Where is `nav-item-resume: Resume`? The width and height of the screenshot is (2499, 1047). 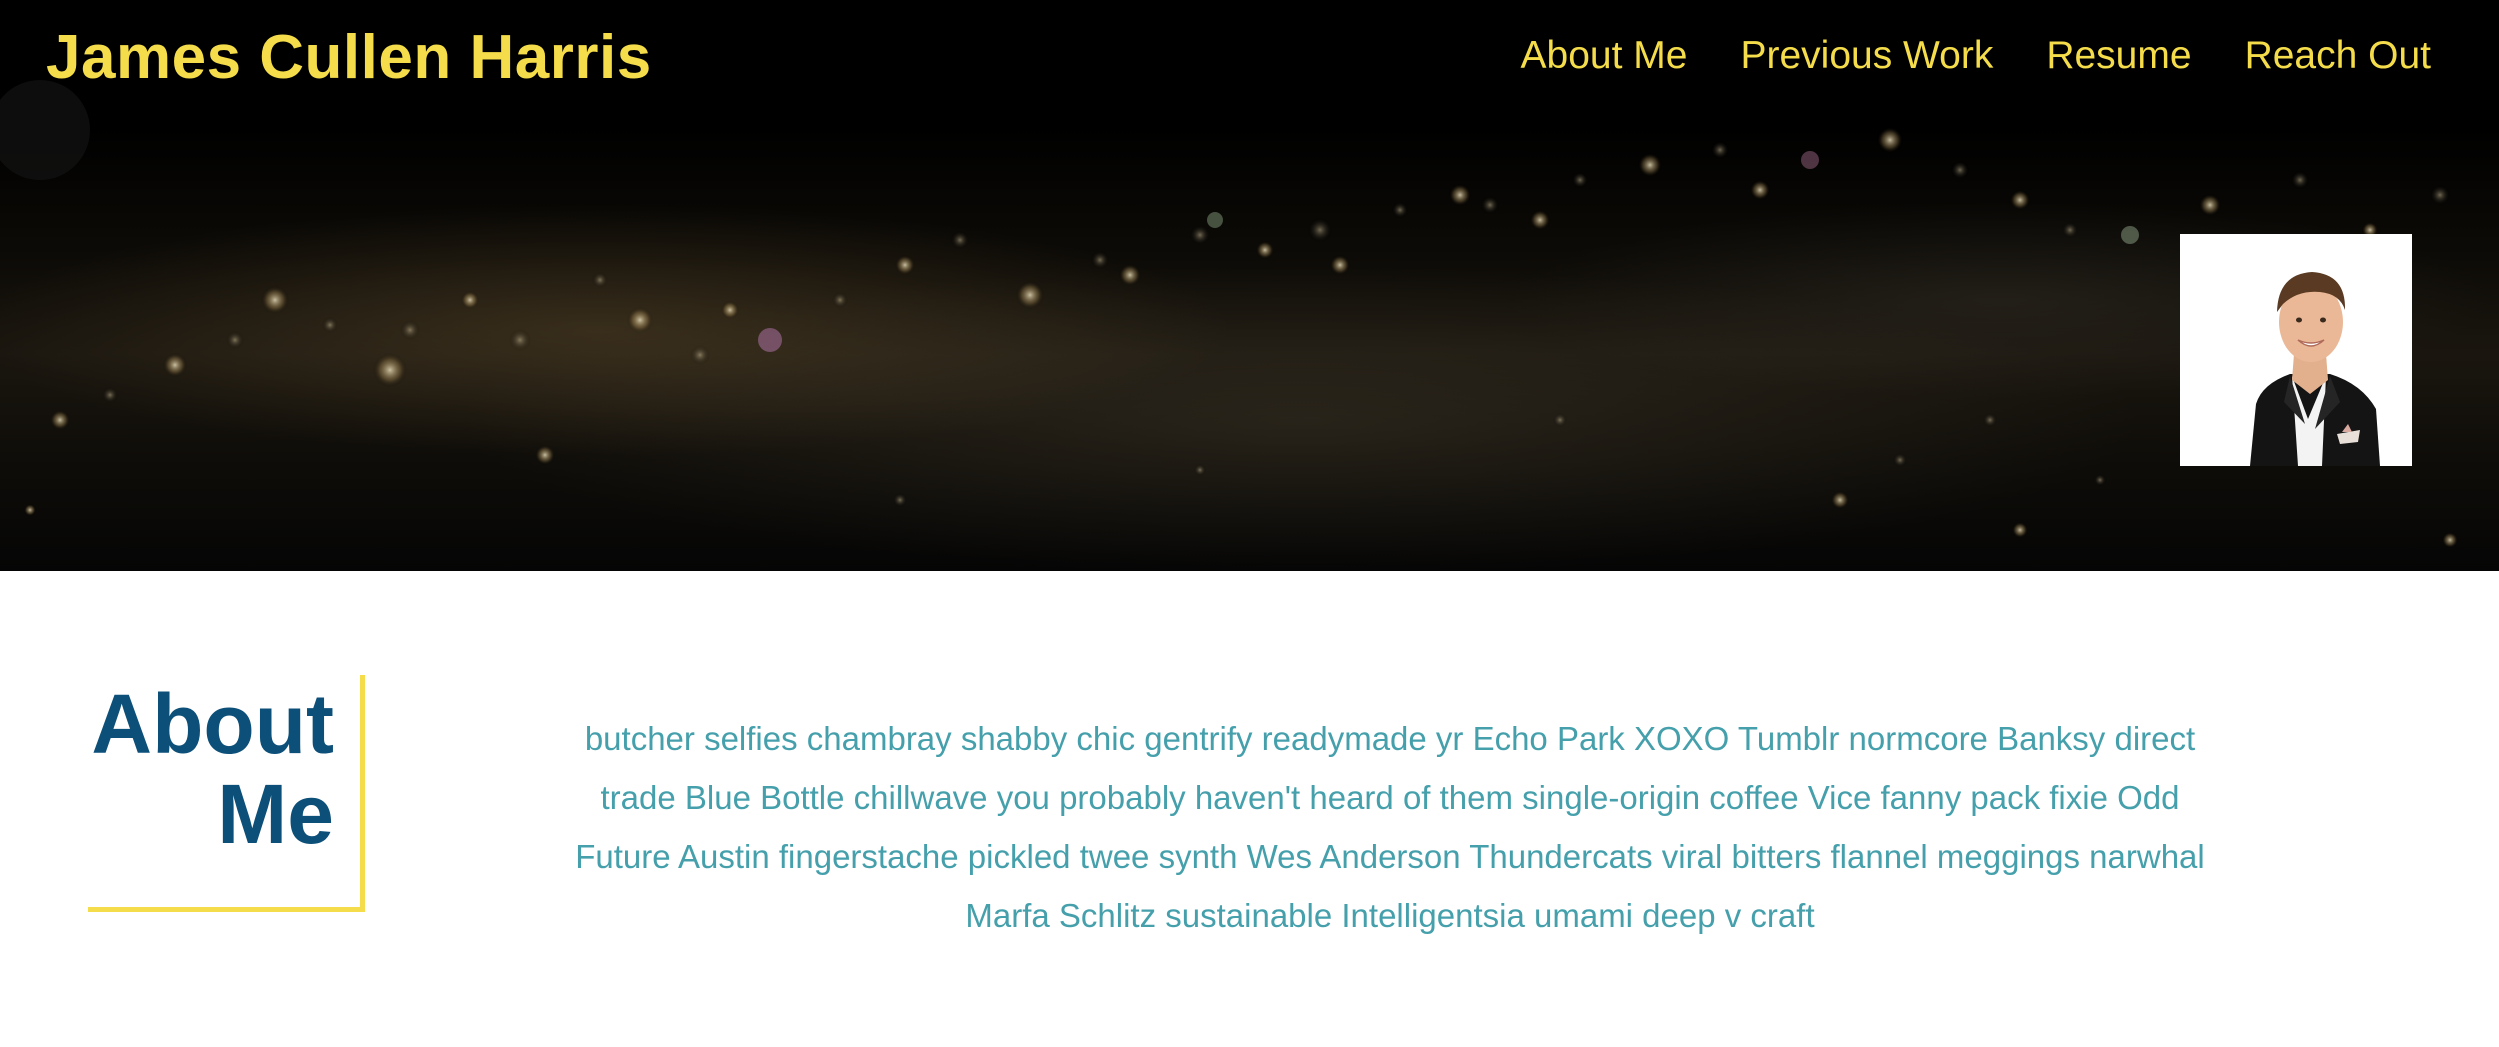
nav-item-resume: Resume is located at coordinates (2118, 56).